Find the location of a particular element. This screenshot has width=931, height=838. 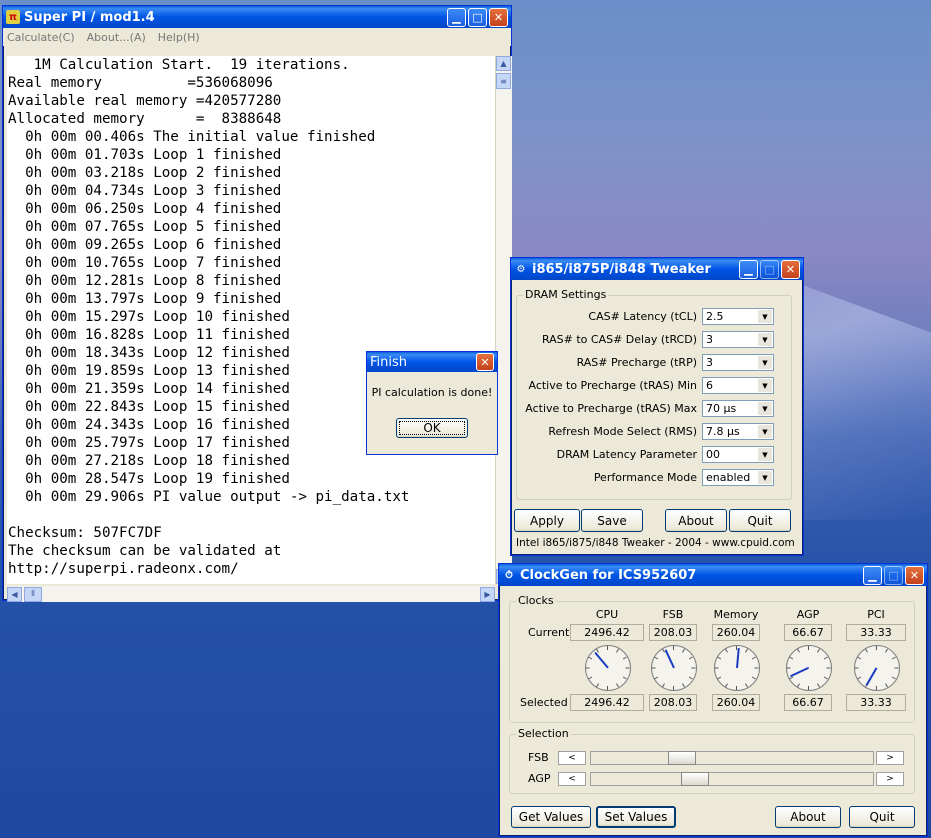

menu-about: About...(A) is located at coordinates (116, 37).